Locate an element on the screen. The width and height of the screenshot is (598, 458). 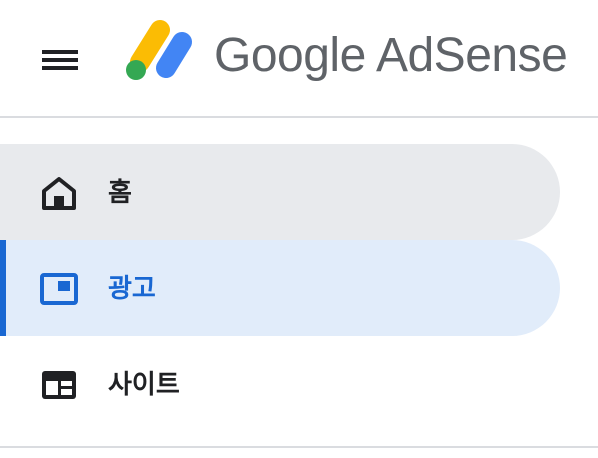
hamburger-menu-icon is located at coordinates (60, 60).